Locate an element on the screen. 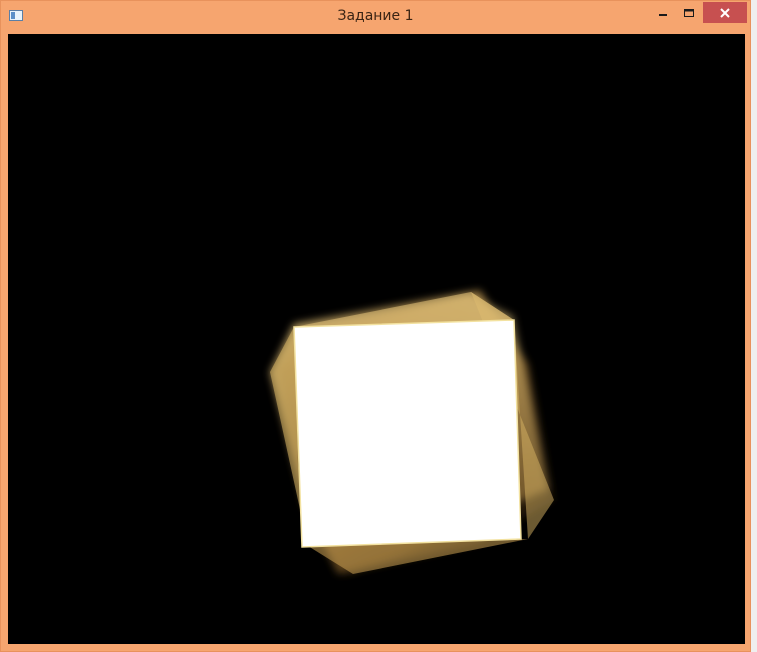 This screenshot has width=757, height=652. maximize-button is located at coordinates (689, 13).